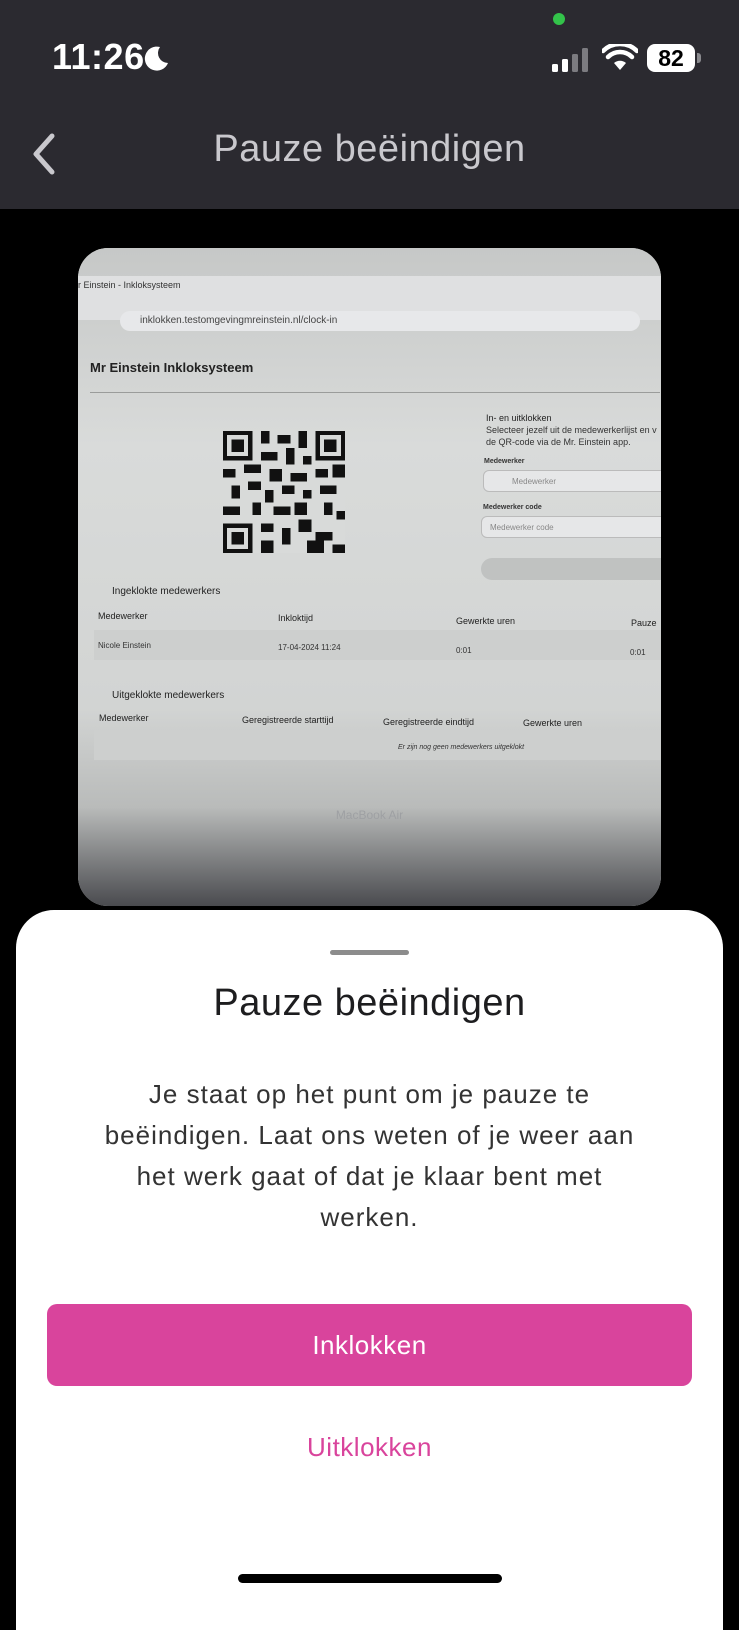 Image resolution: width=739 pixels, height=1630 pixels. What do you see at coordinates (369, 104) in the screenshot?
I see `top-bar: 11:26 82 Pauze beëindigen` at bounding box center [369, 104].